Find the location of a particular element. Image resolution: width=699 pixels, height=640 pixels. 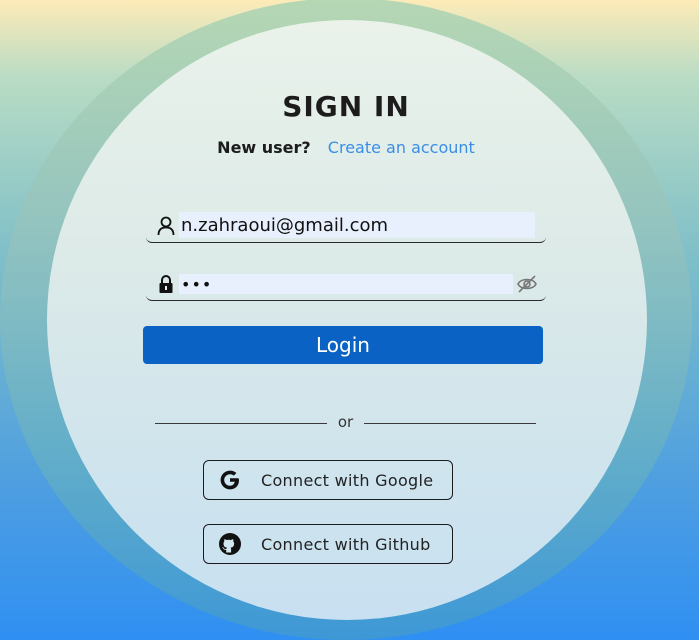

password-field is located at coordinates (346, 285).